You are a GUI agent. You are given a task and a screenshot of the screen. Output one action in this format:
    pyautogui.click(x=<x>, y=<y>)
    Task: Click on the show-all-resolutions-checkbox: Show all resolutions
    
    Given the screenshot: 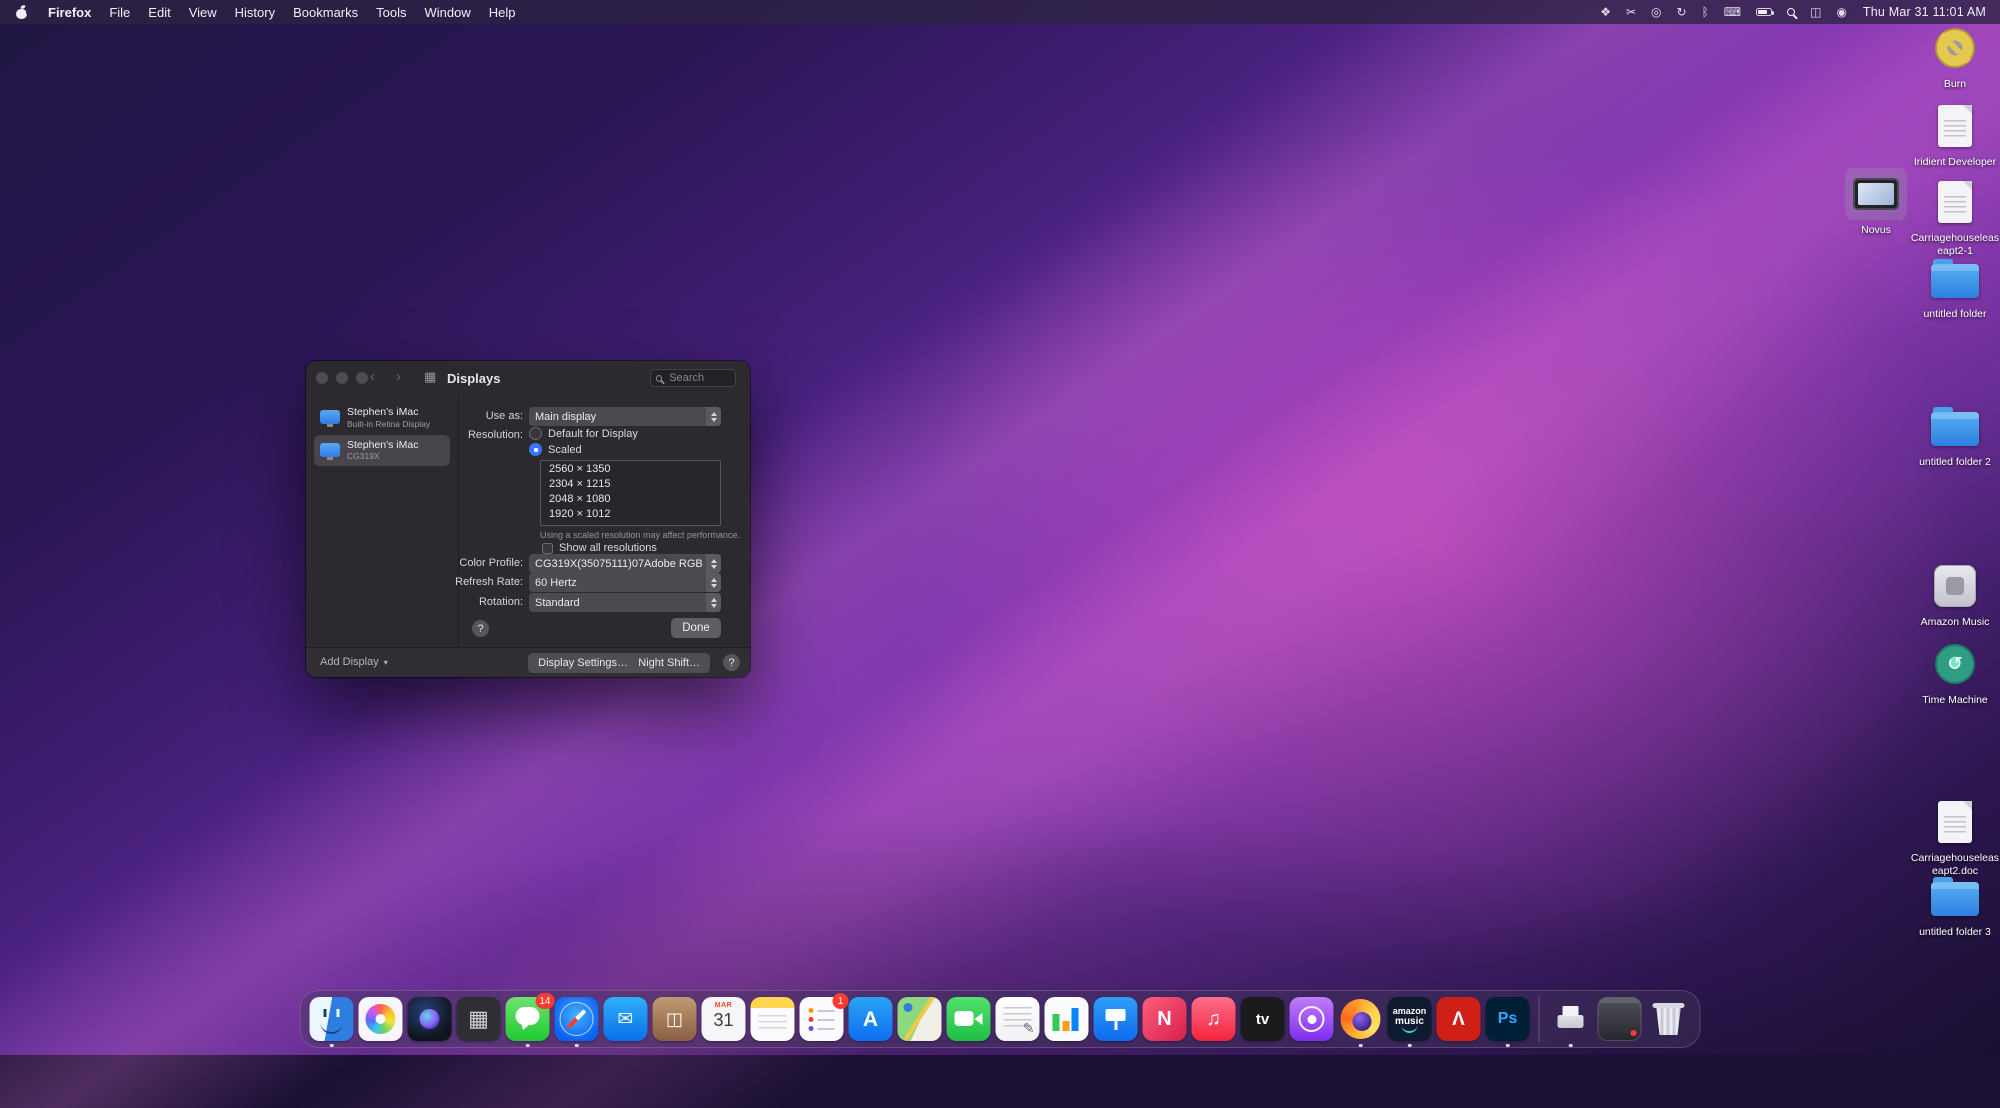 What is the action you would take?
    pyautogui.click(x=599, y=548)
    